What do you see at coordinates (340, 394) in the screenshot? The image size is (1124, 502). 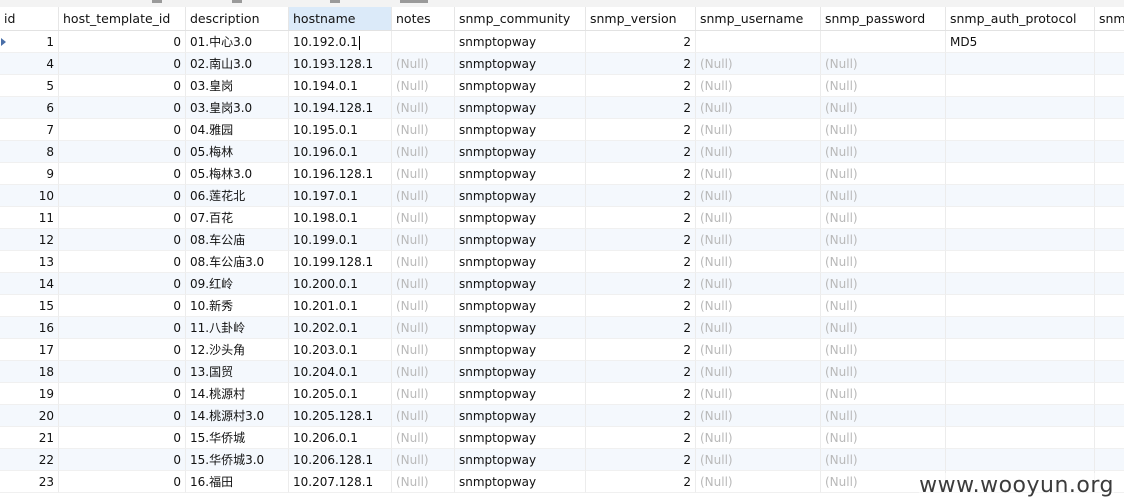 I see `cell-hostname: 10.205.0.1` at bounding box center [340, 394].